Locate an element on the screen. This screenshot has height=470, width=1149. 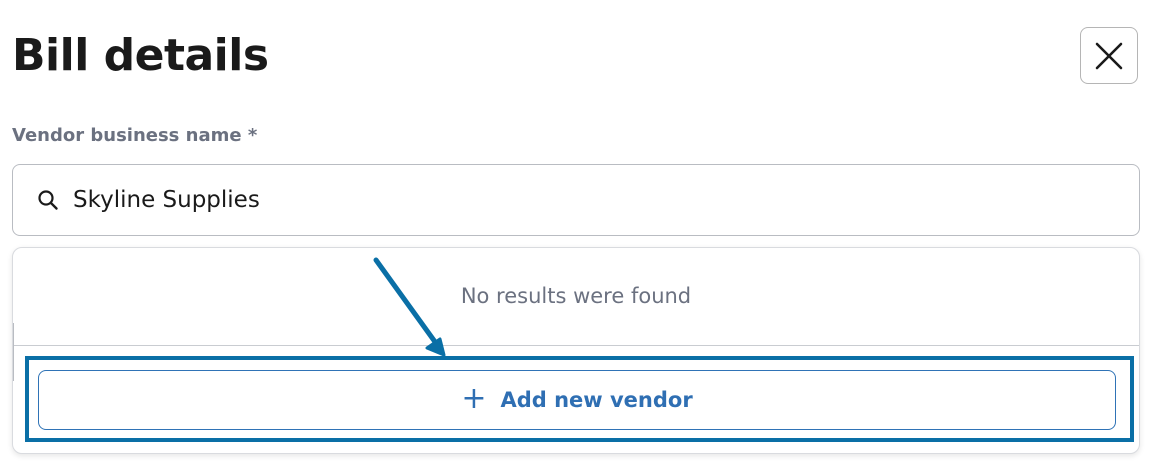
dropdown-divider is located at coordinates (576, 345).